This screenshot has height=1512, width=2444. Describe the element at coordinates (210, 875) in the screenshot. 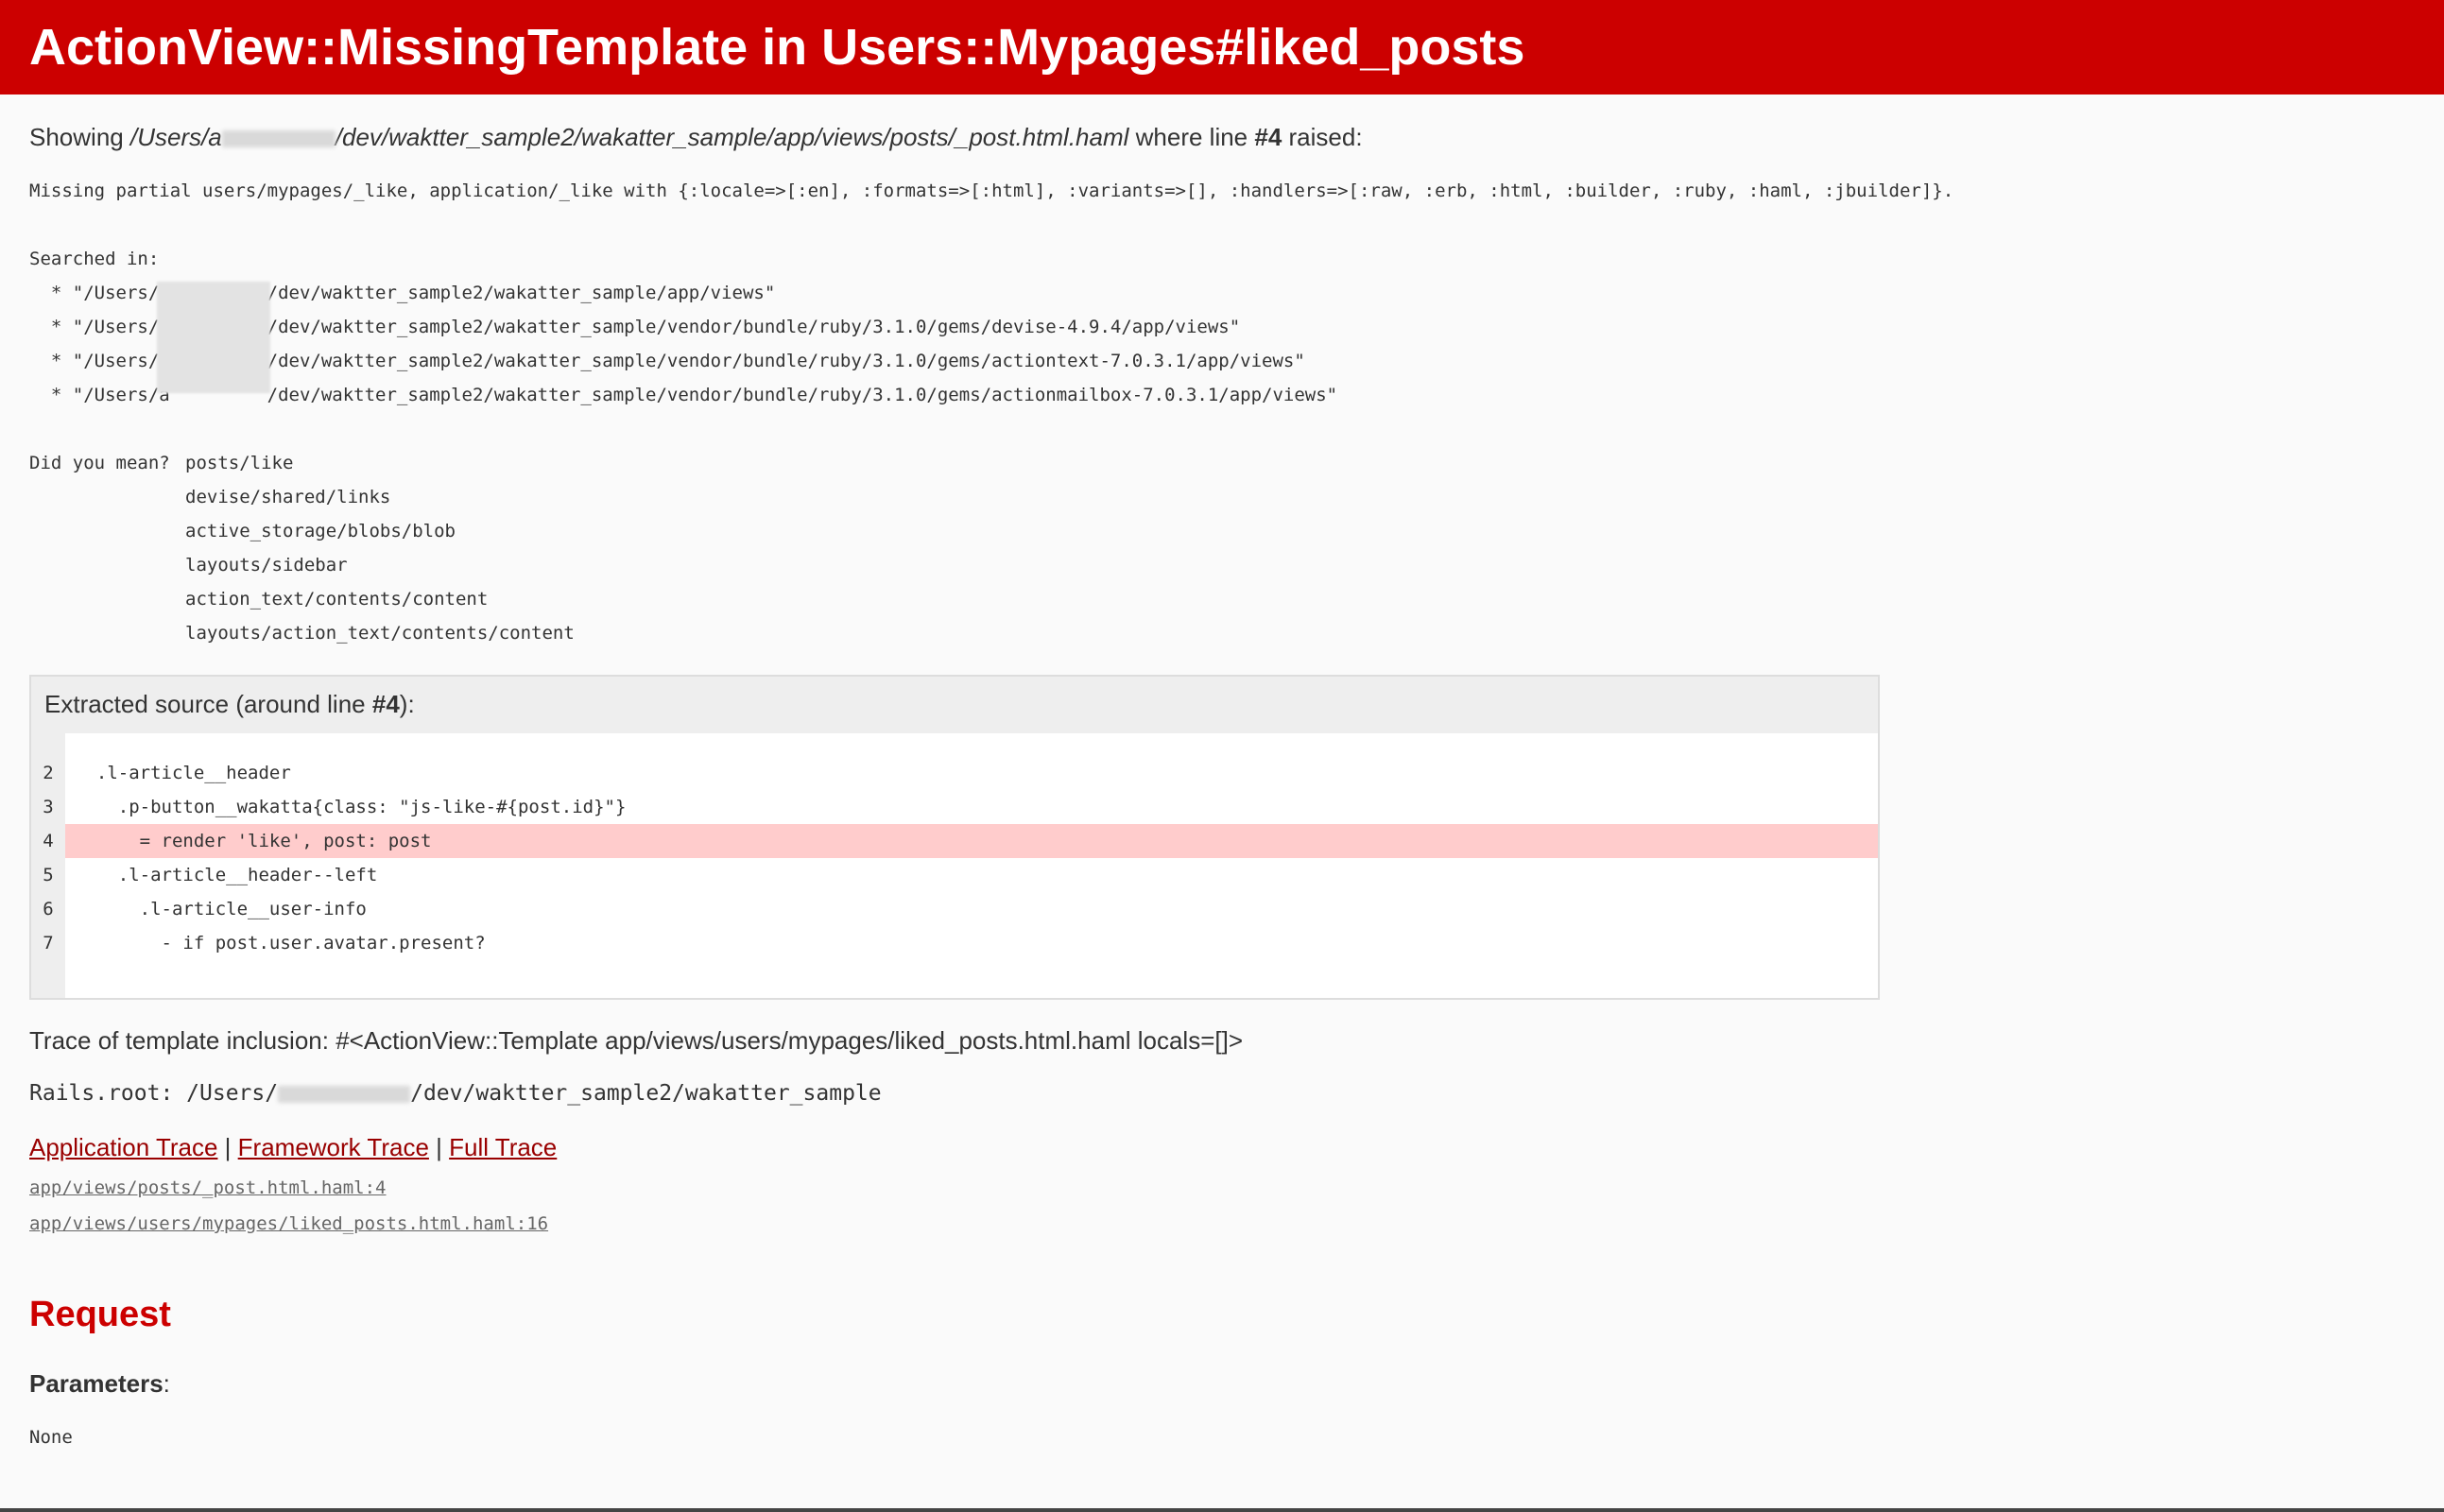

I see `source-line: 5 .l-article__header--left` at that location.